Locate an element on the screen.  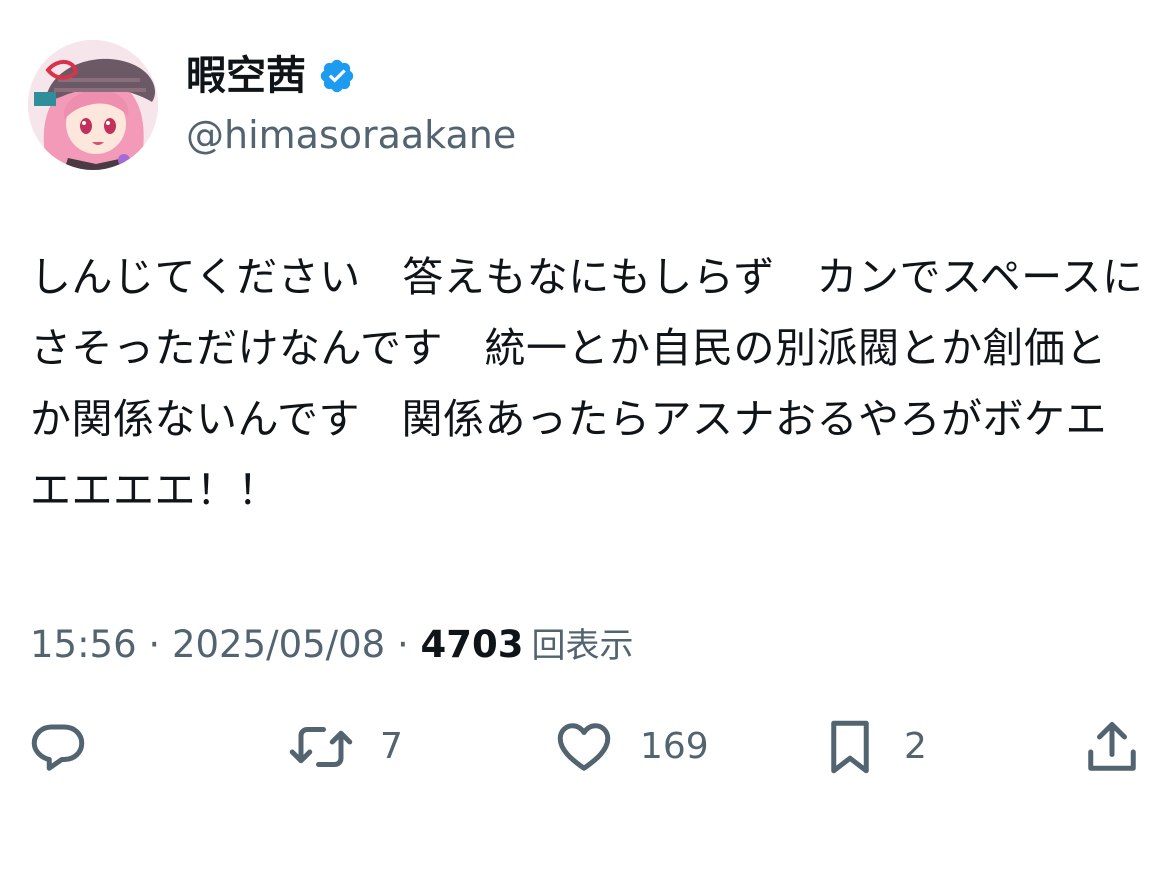
reply-button is located at coordinates (58, 747).